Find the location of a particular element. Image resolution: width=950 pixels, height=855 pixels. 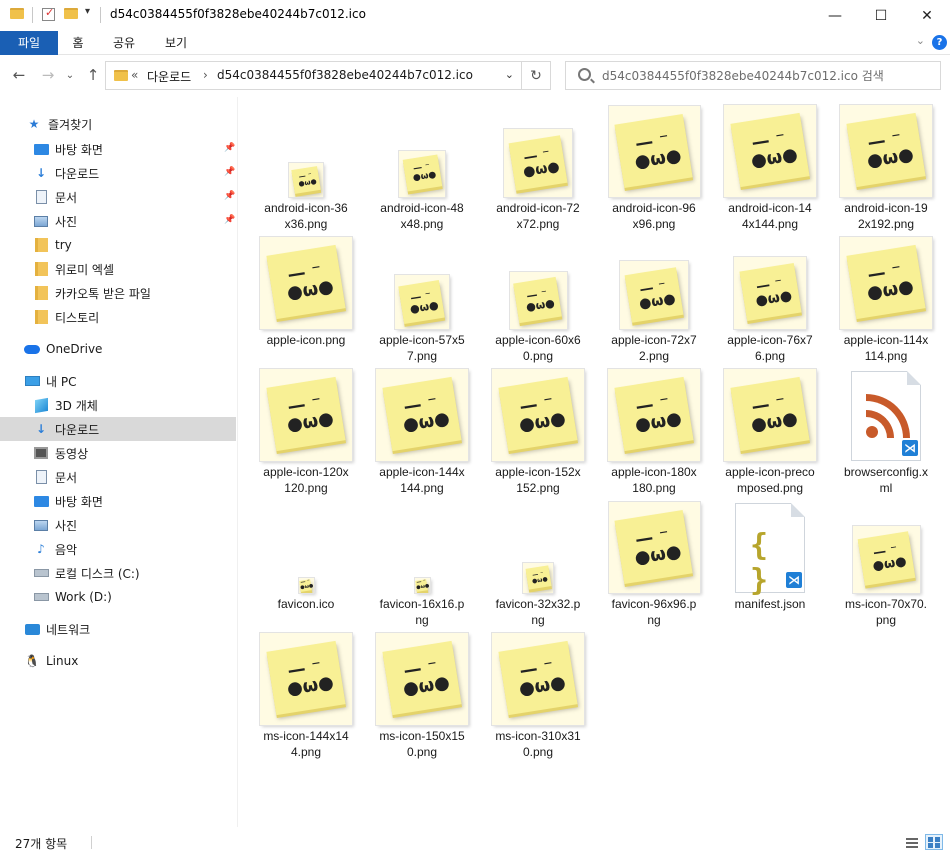

file-item: — ⁻ ●ω● android-icon-19 2x192.png is located at coordinates (886, 164).